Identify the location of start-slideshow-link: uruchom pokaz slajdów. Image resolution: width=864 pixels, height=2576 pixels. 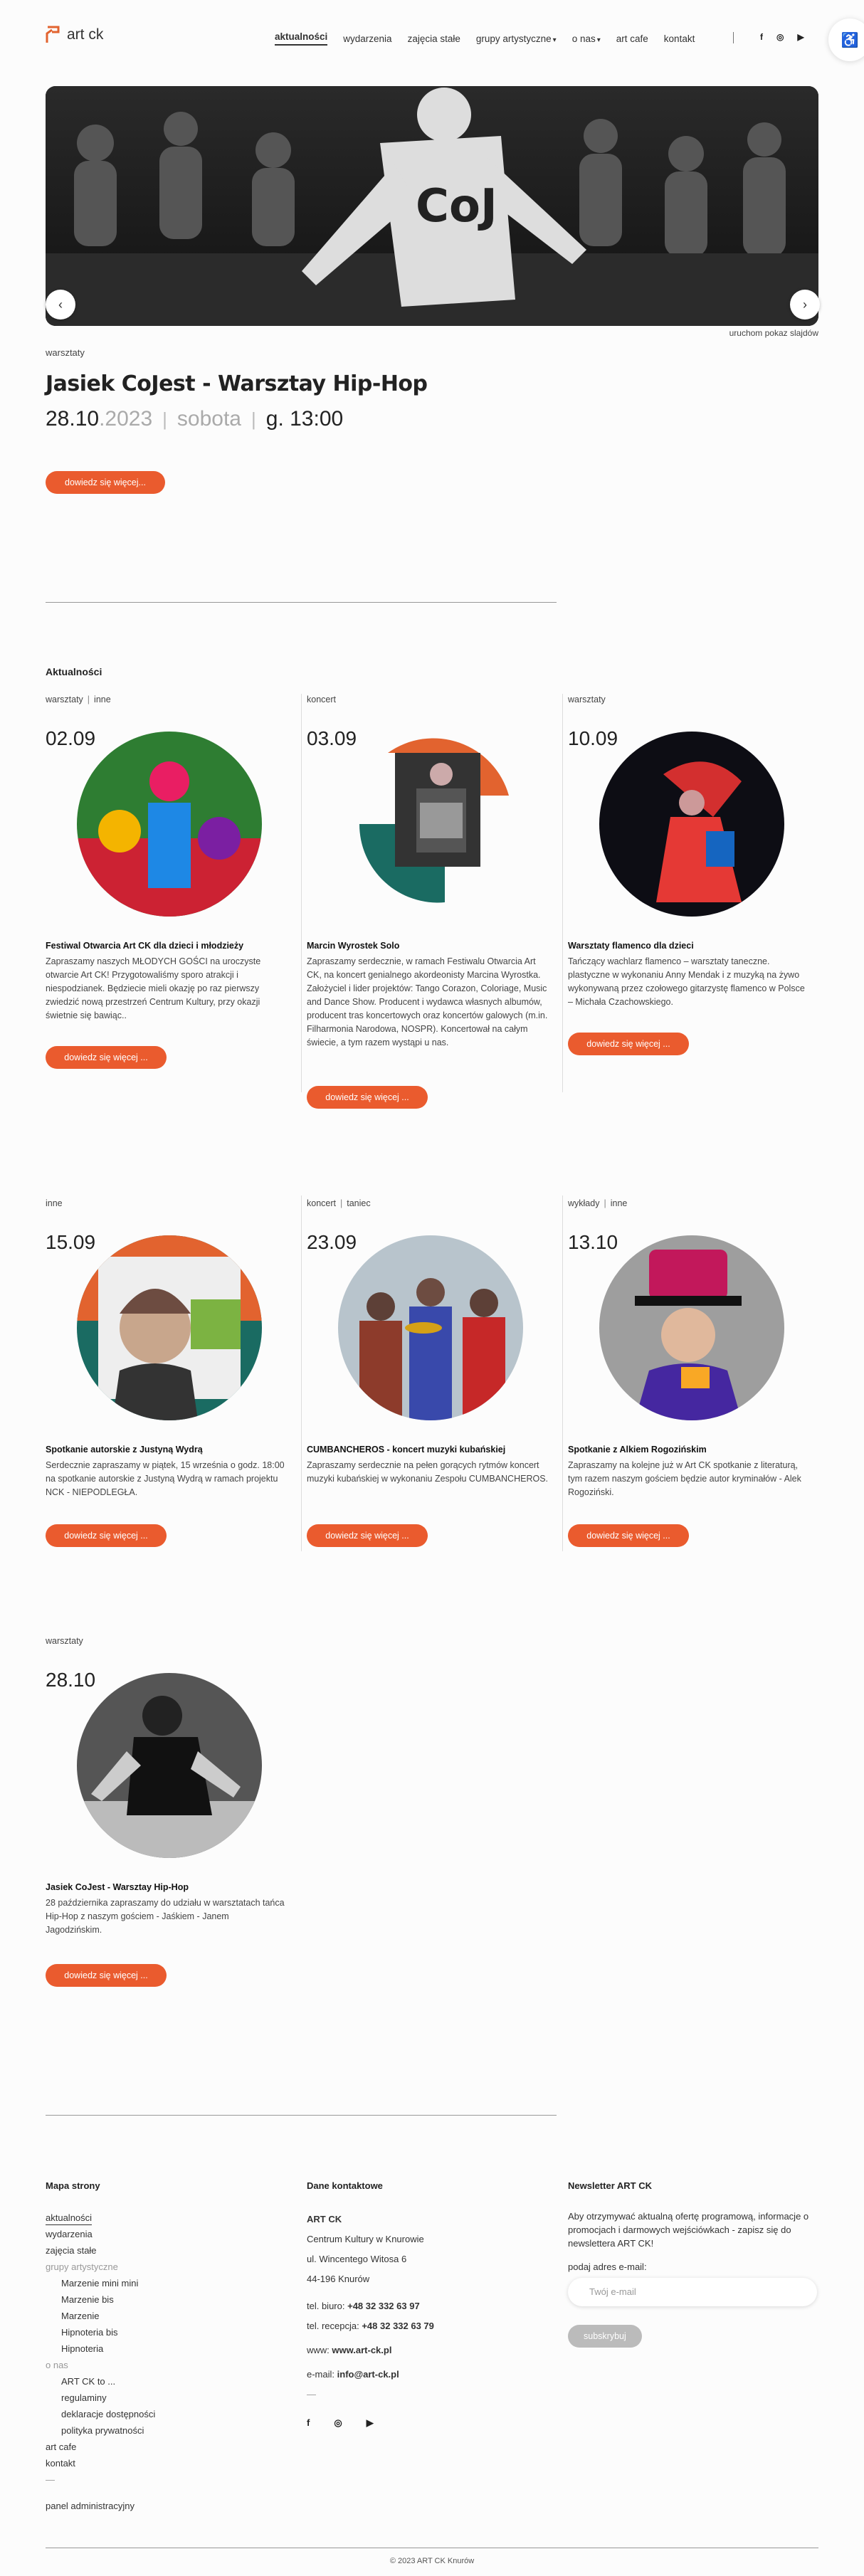
(774, 333).